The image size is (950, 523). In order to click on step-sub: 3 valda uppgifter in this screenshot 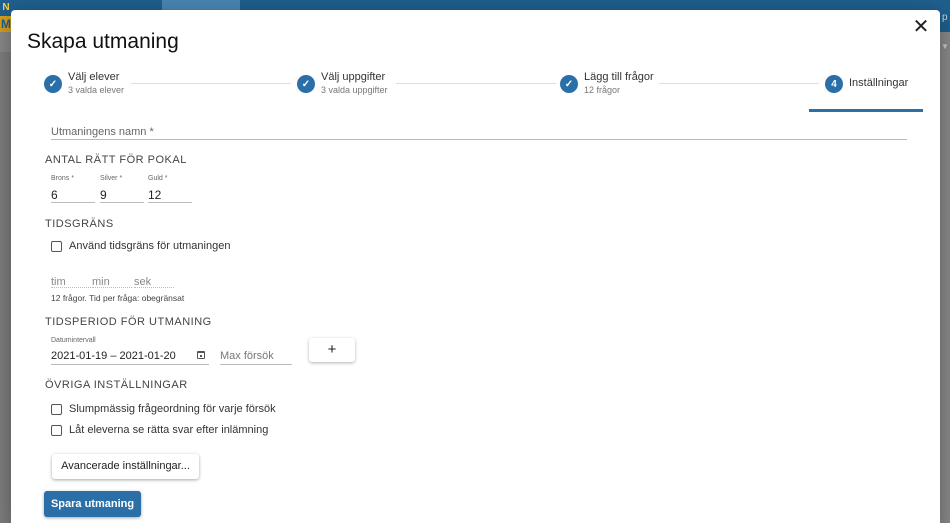, I will do `click(354, 90)`.